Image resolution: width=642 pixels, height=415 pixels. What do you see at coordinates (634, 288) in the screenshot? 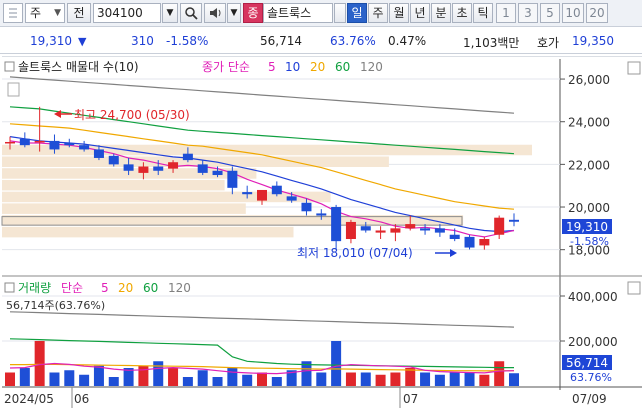
I see `collapse-volume-panel-button` at bounding box center [634, 288].